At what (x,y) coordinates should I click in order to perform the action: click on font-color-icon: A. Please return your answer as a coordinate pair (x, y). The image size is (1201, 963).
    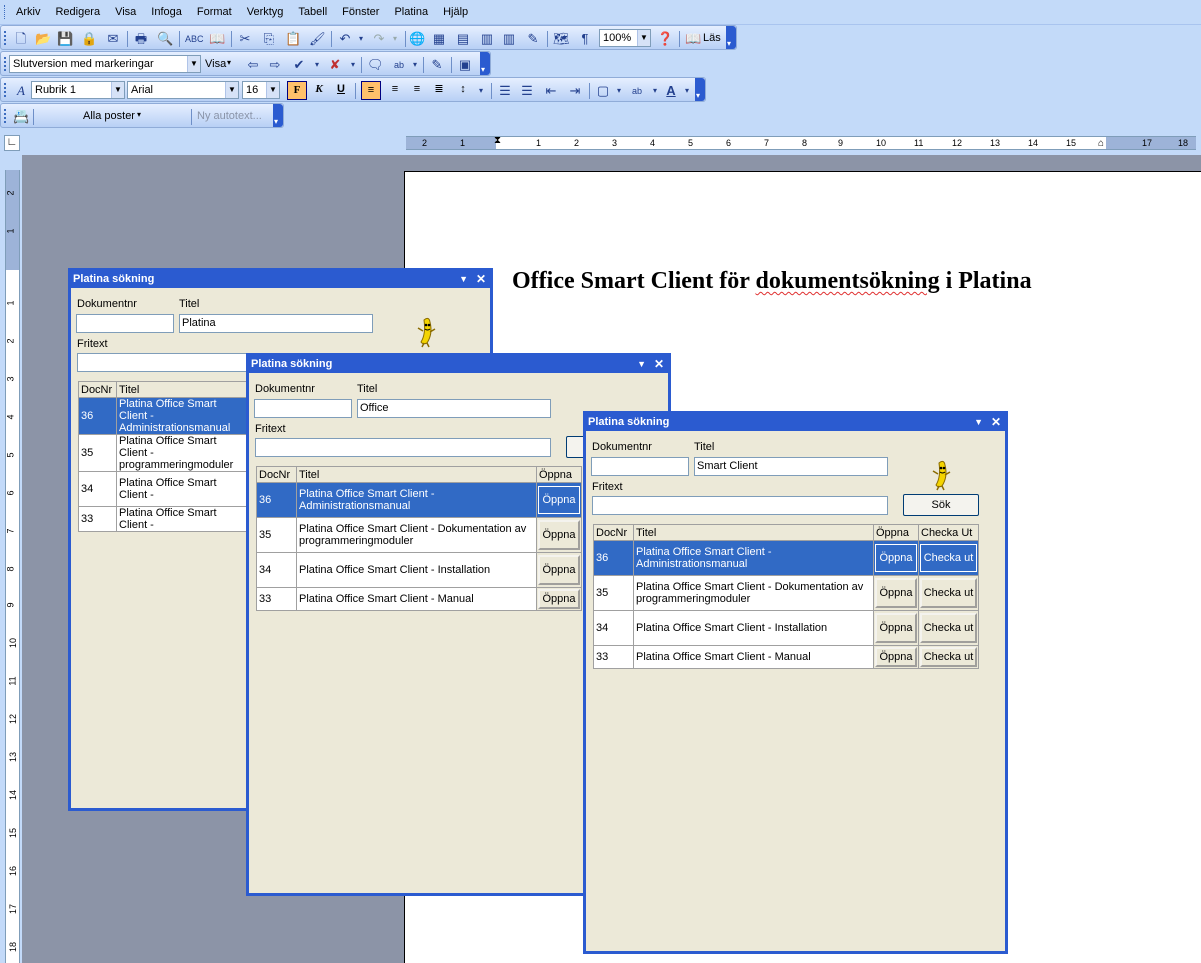
    Looking at the image, I should click on (671, 91).